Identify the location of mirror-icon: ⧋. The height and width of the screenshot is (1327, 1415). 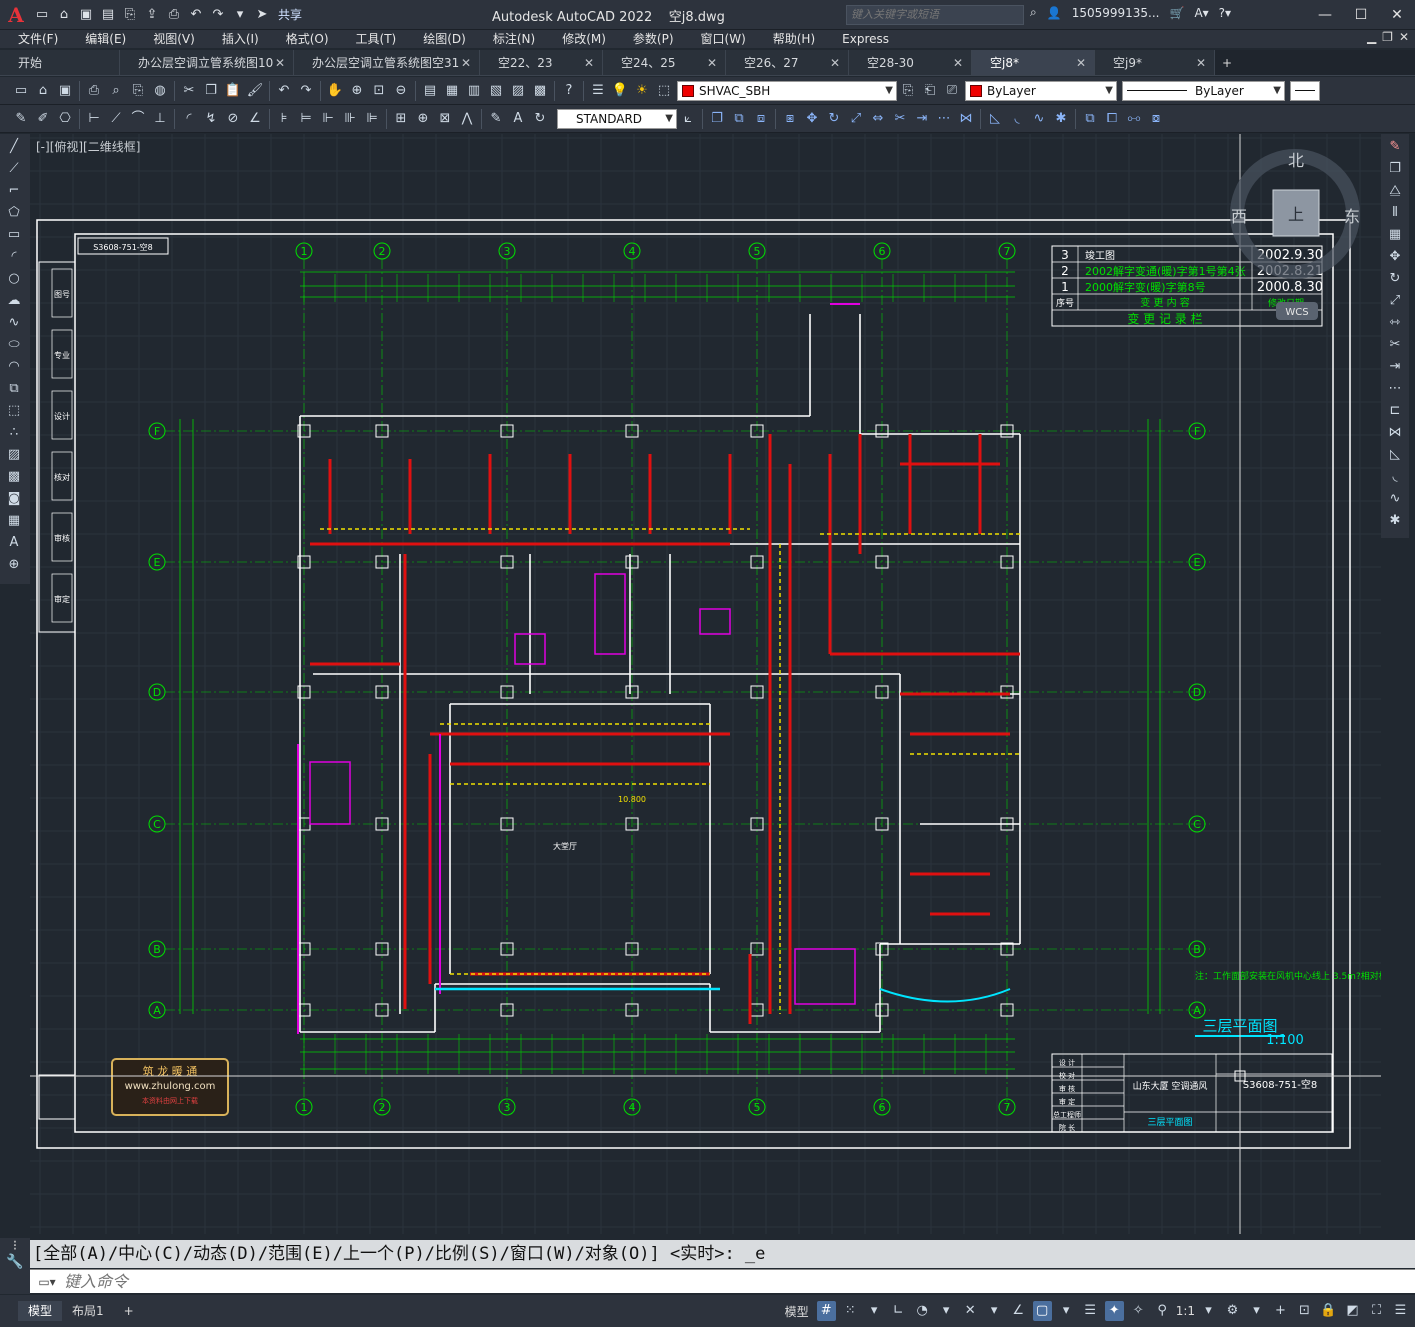
(1395, 190).